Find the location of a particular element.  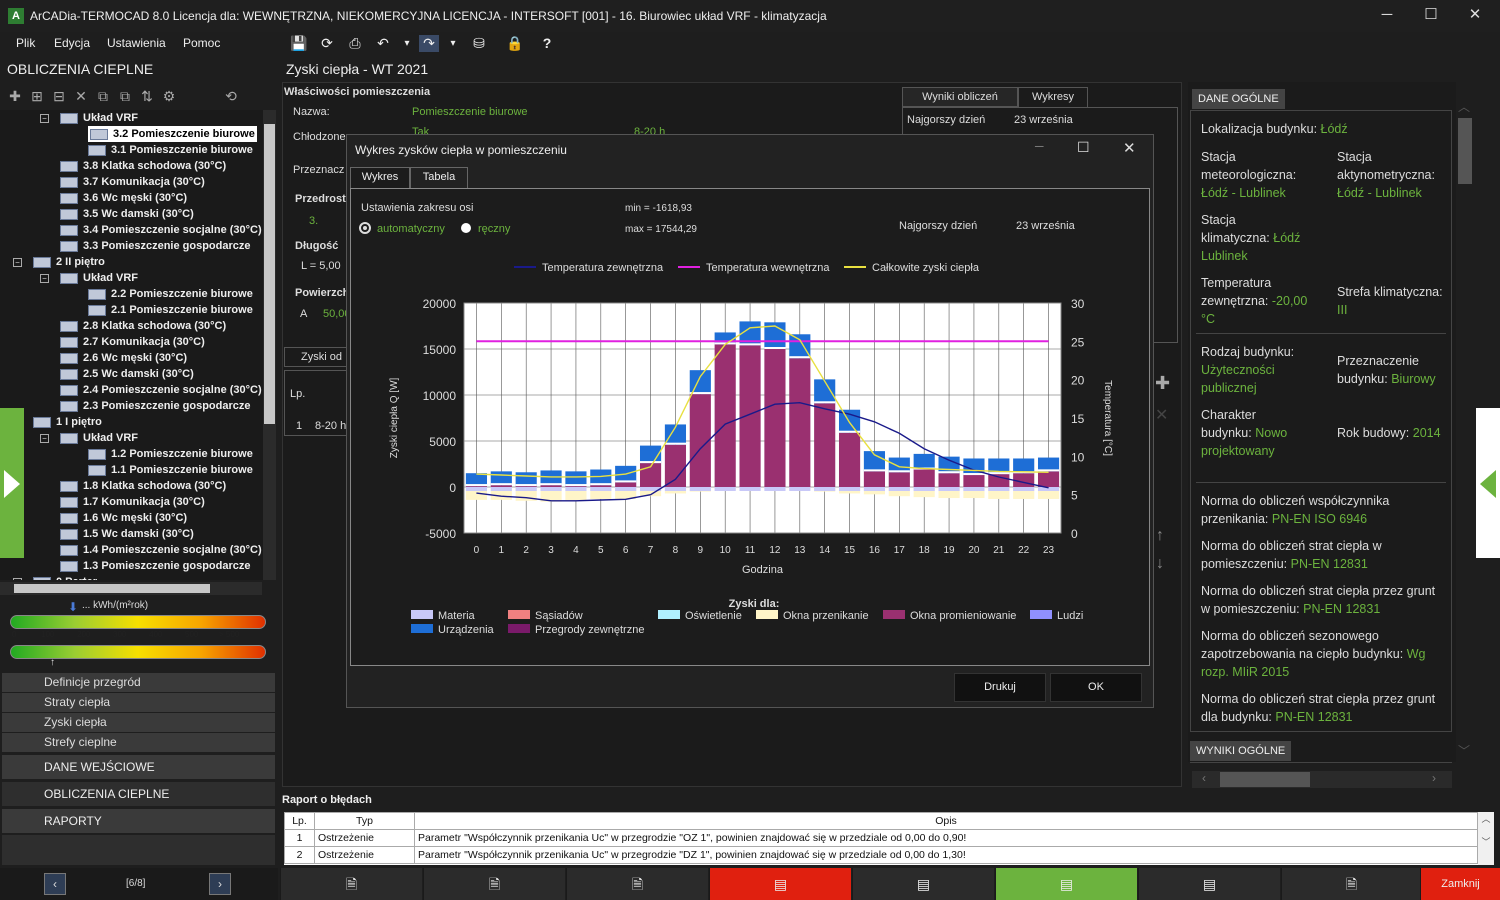

add-sub-icon: ⊞ is located at coordinates (37, 96).